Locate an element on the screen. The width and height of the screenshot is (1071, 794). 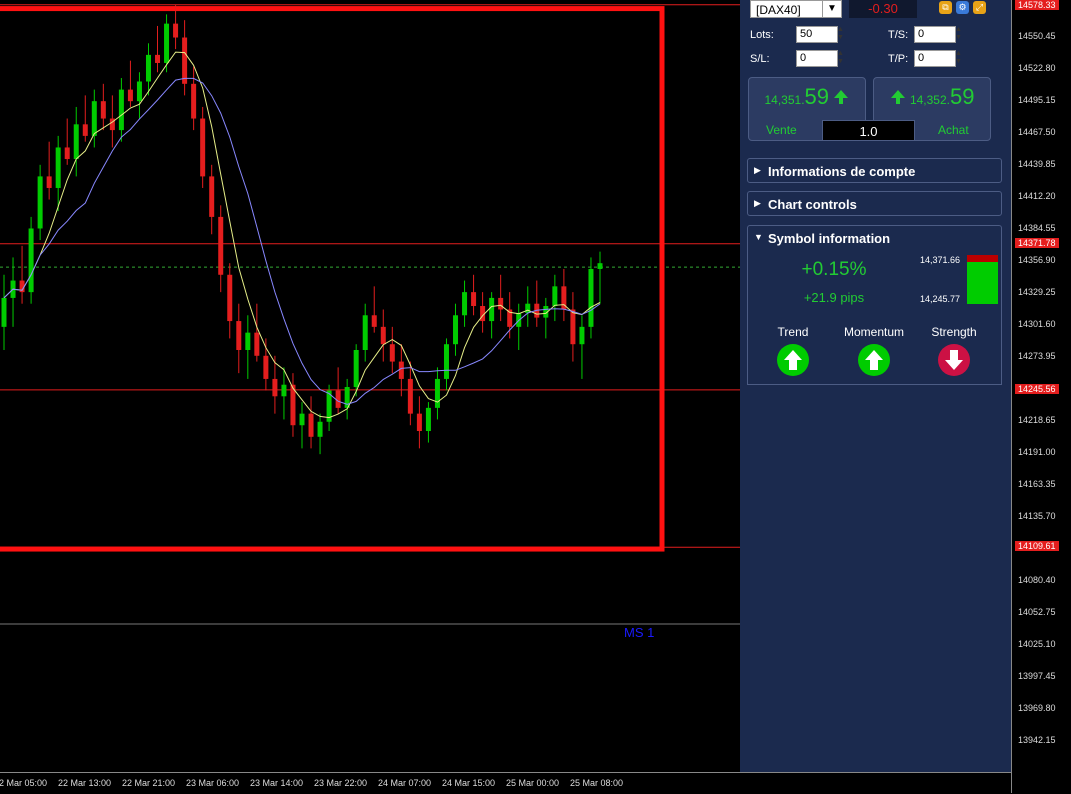
price-tick-label: 14329.25 is located at coordinates (1037, 292).